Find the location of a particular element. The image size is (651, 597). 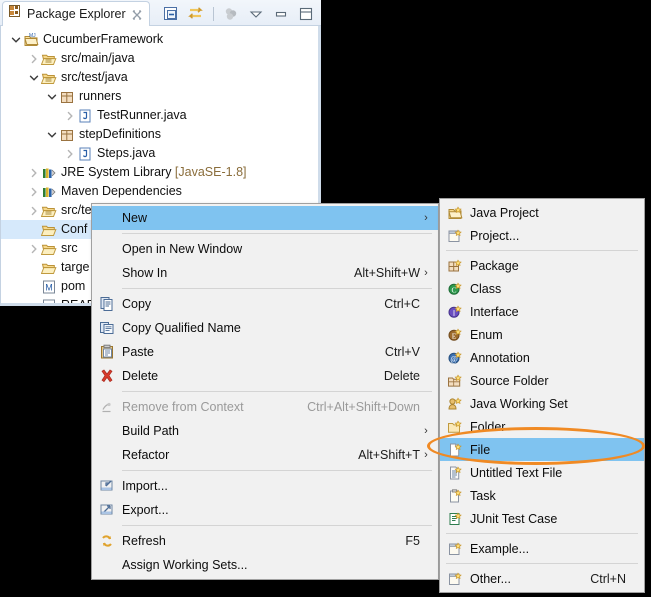

new-menu-item-annotation: @ Annotation is located at coordinates (542, 357).